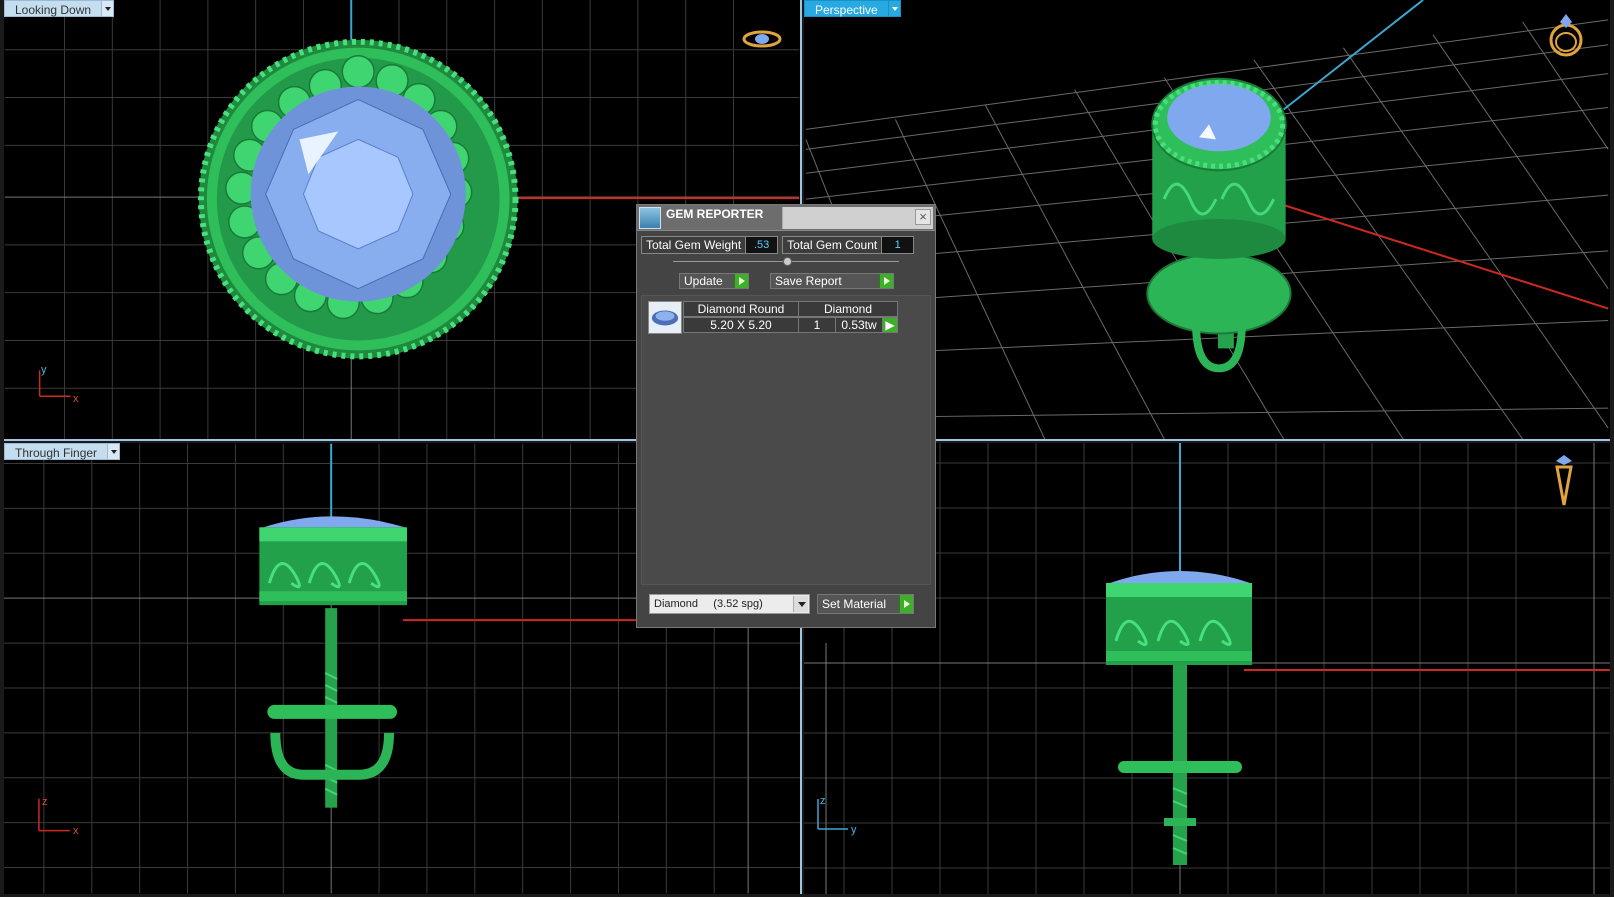  I want to click on viewport-name: Looking Down, so click(53, 8).